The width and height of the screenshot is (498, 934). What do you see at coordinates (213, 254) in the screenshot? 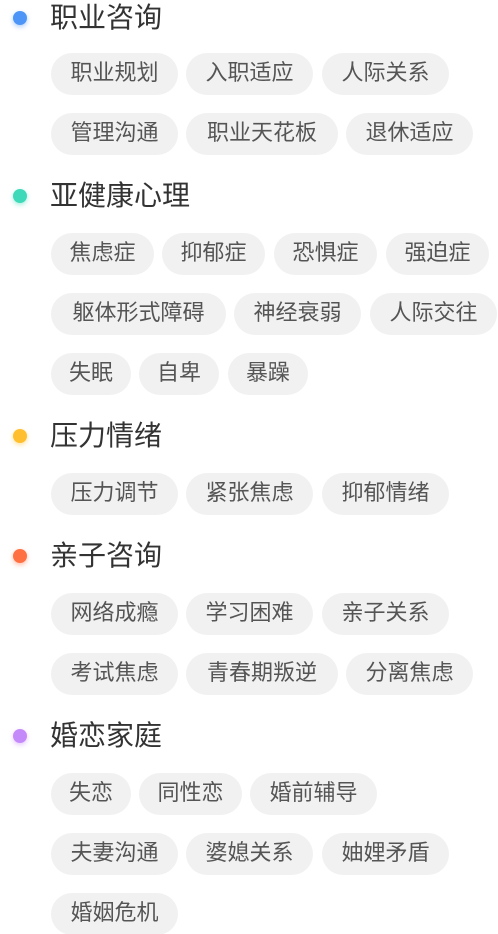
I see `tag-depression: 抑郁症` at bounding box center [213, 254].